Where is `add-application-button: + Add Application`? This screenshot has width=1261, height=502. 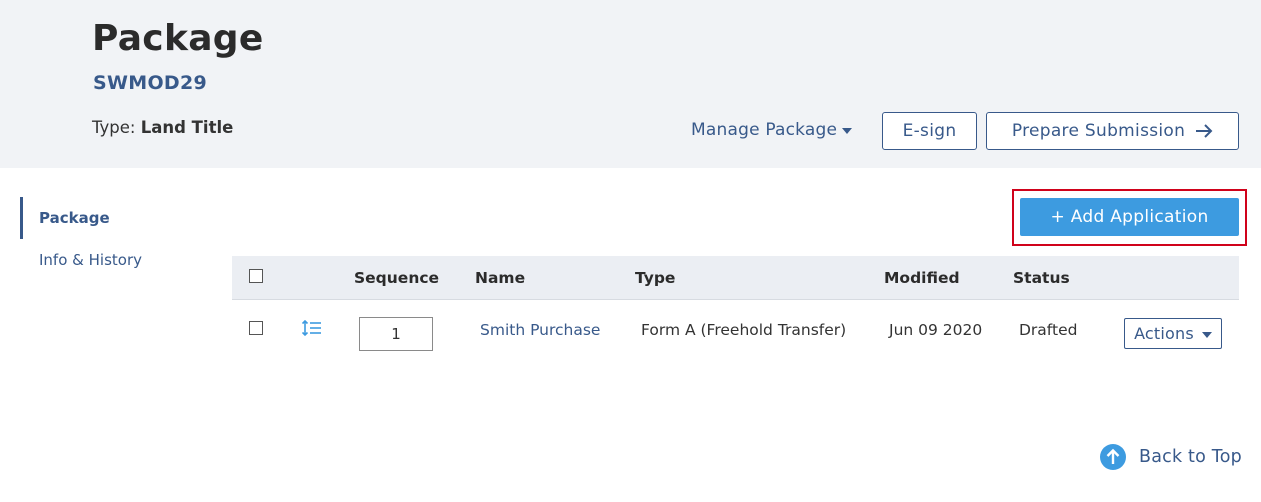
add-application-button: + Add Application is located at coordinates (1129, 217).